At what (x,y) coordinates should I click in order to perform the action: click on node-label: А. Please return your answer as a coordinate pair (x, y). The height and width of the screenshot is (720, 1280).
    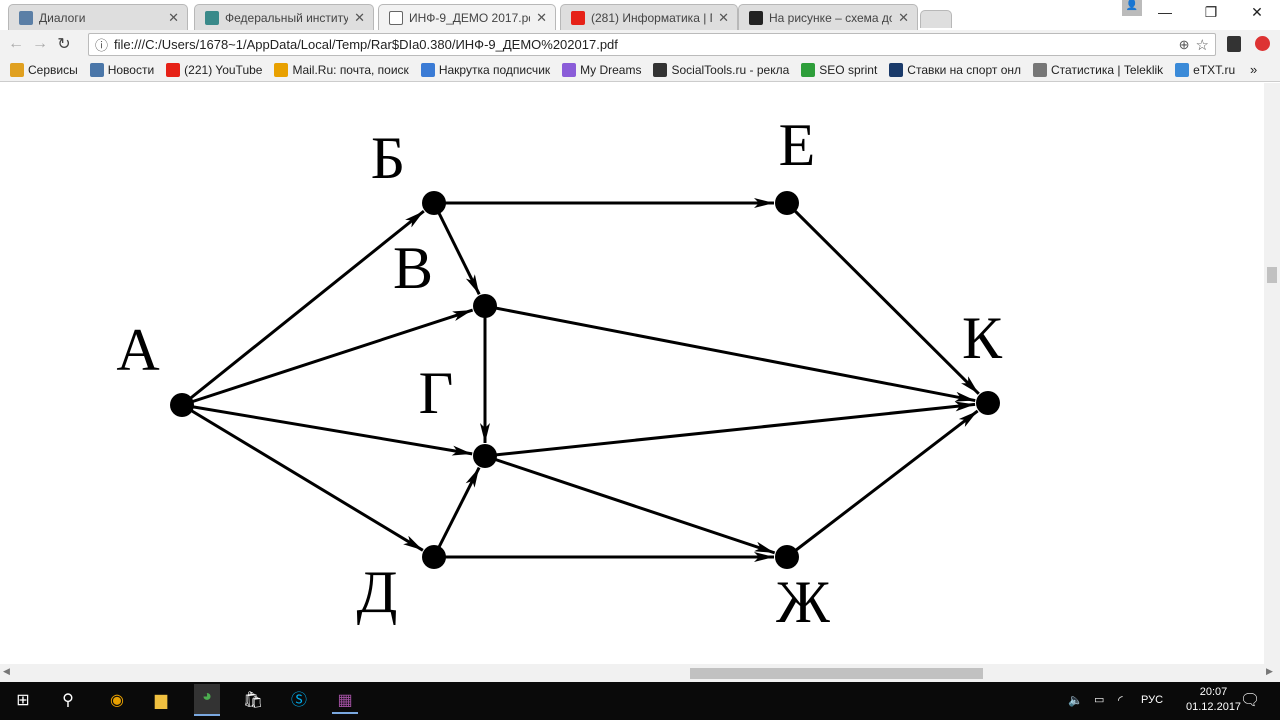
    Looking at the image, I should click on (137, 350).